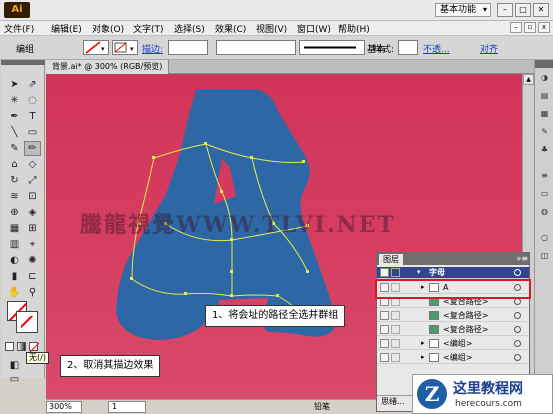  I want to click on eraser-tool-icon: ◇, so click(32, 164).